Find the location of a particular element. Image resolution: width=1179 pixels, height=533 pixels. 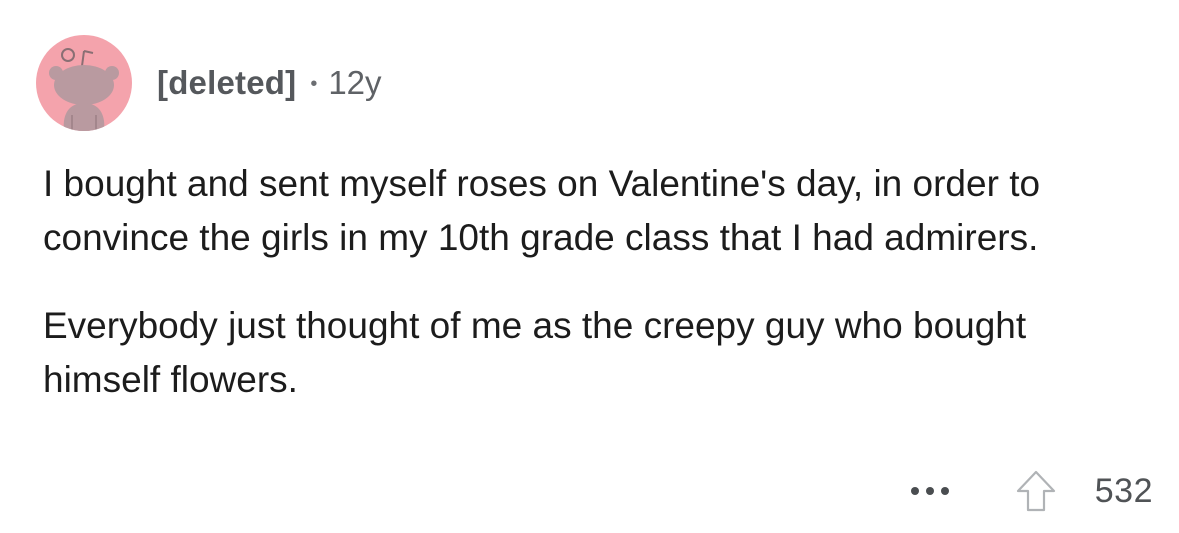

comment-meta: [deleted] • 12y is located at coordinates (269, 83).